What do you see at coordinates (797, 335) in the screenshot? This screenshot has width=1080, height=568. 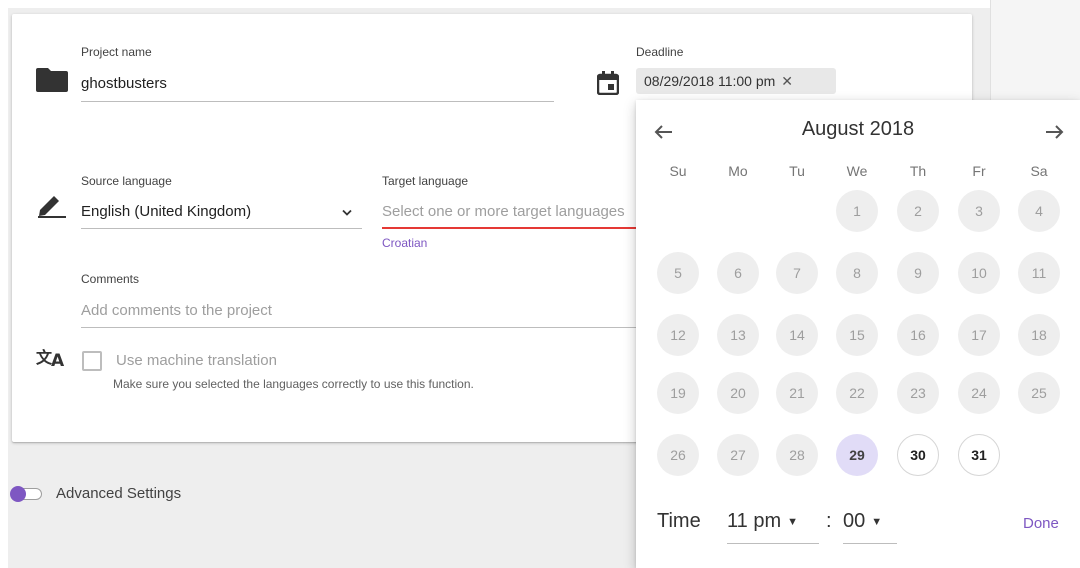 I see `calendar-day: 14` at bounding box center [797, 335].